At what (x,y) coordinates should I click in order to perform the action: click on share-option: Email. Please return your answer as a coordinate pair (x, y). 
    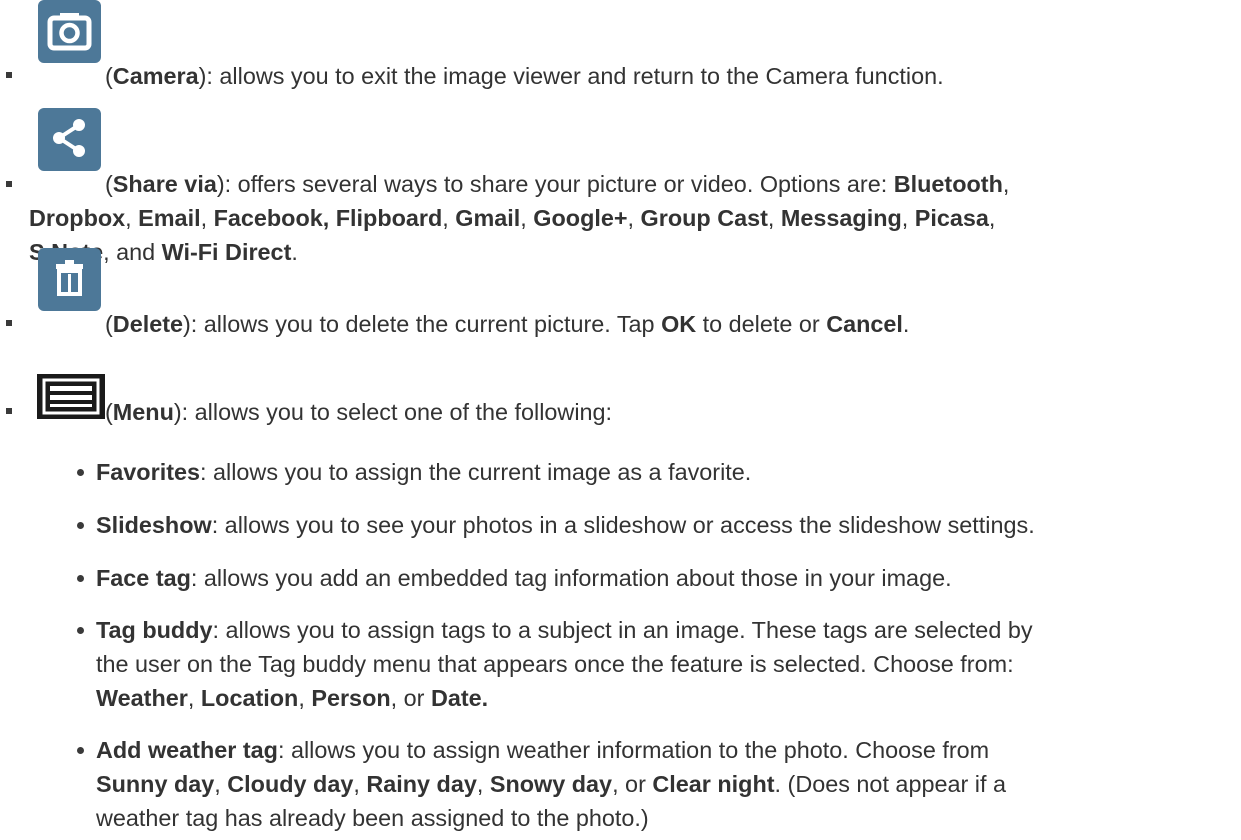
    Looking at the image, I should click on (169, 218).